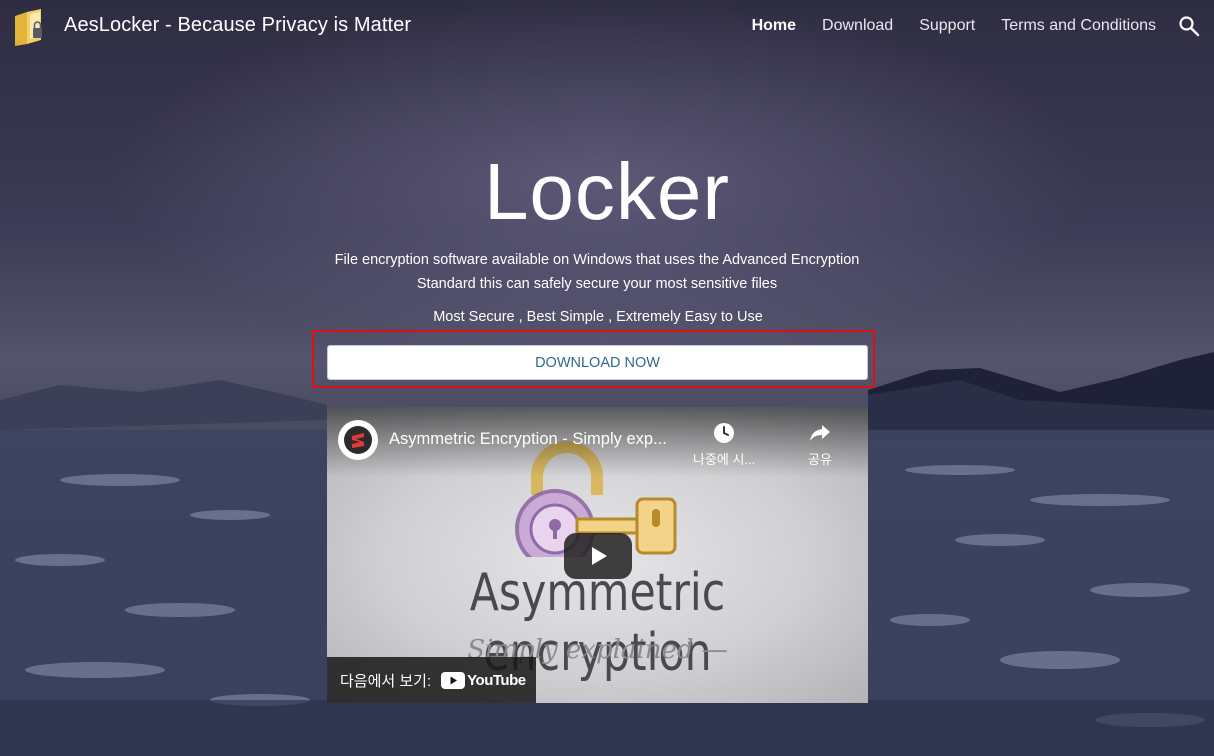 This screenshot has height=756, width=1214. I want to click on nav-support: Support, so click(947, 26).